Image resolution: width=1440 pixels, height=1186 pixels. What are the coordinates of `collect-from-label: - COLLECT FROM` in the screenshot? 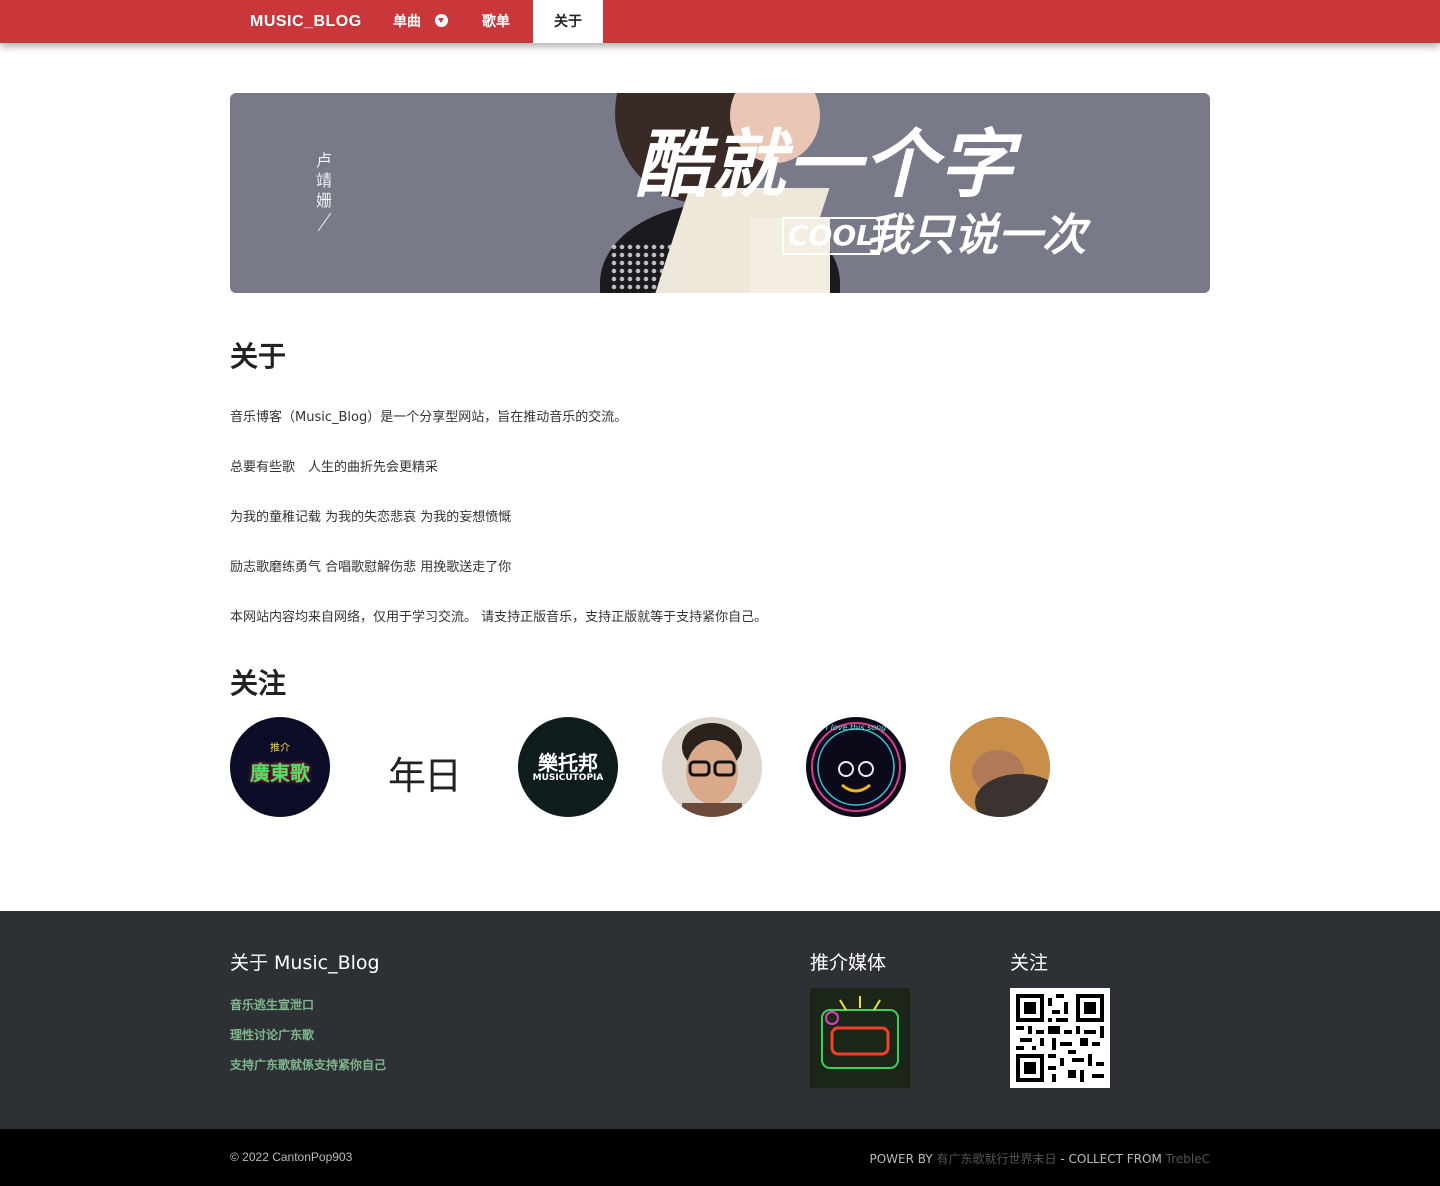 It's located at (1111, 1159).